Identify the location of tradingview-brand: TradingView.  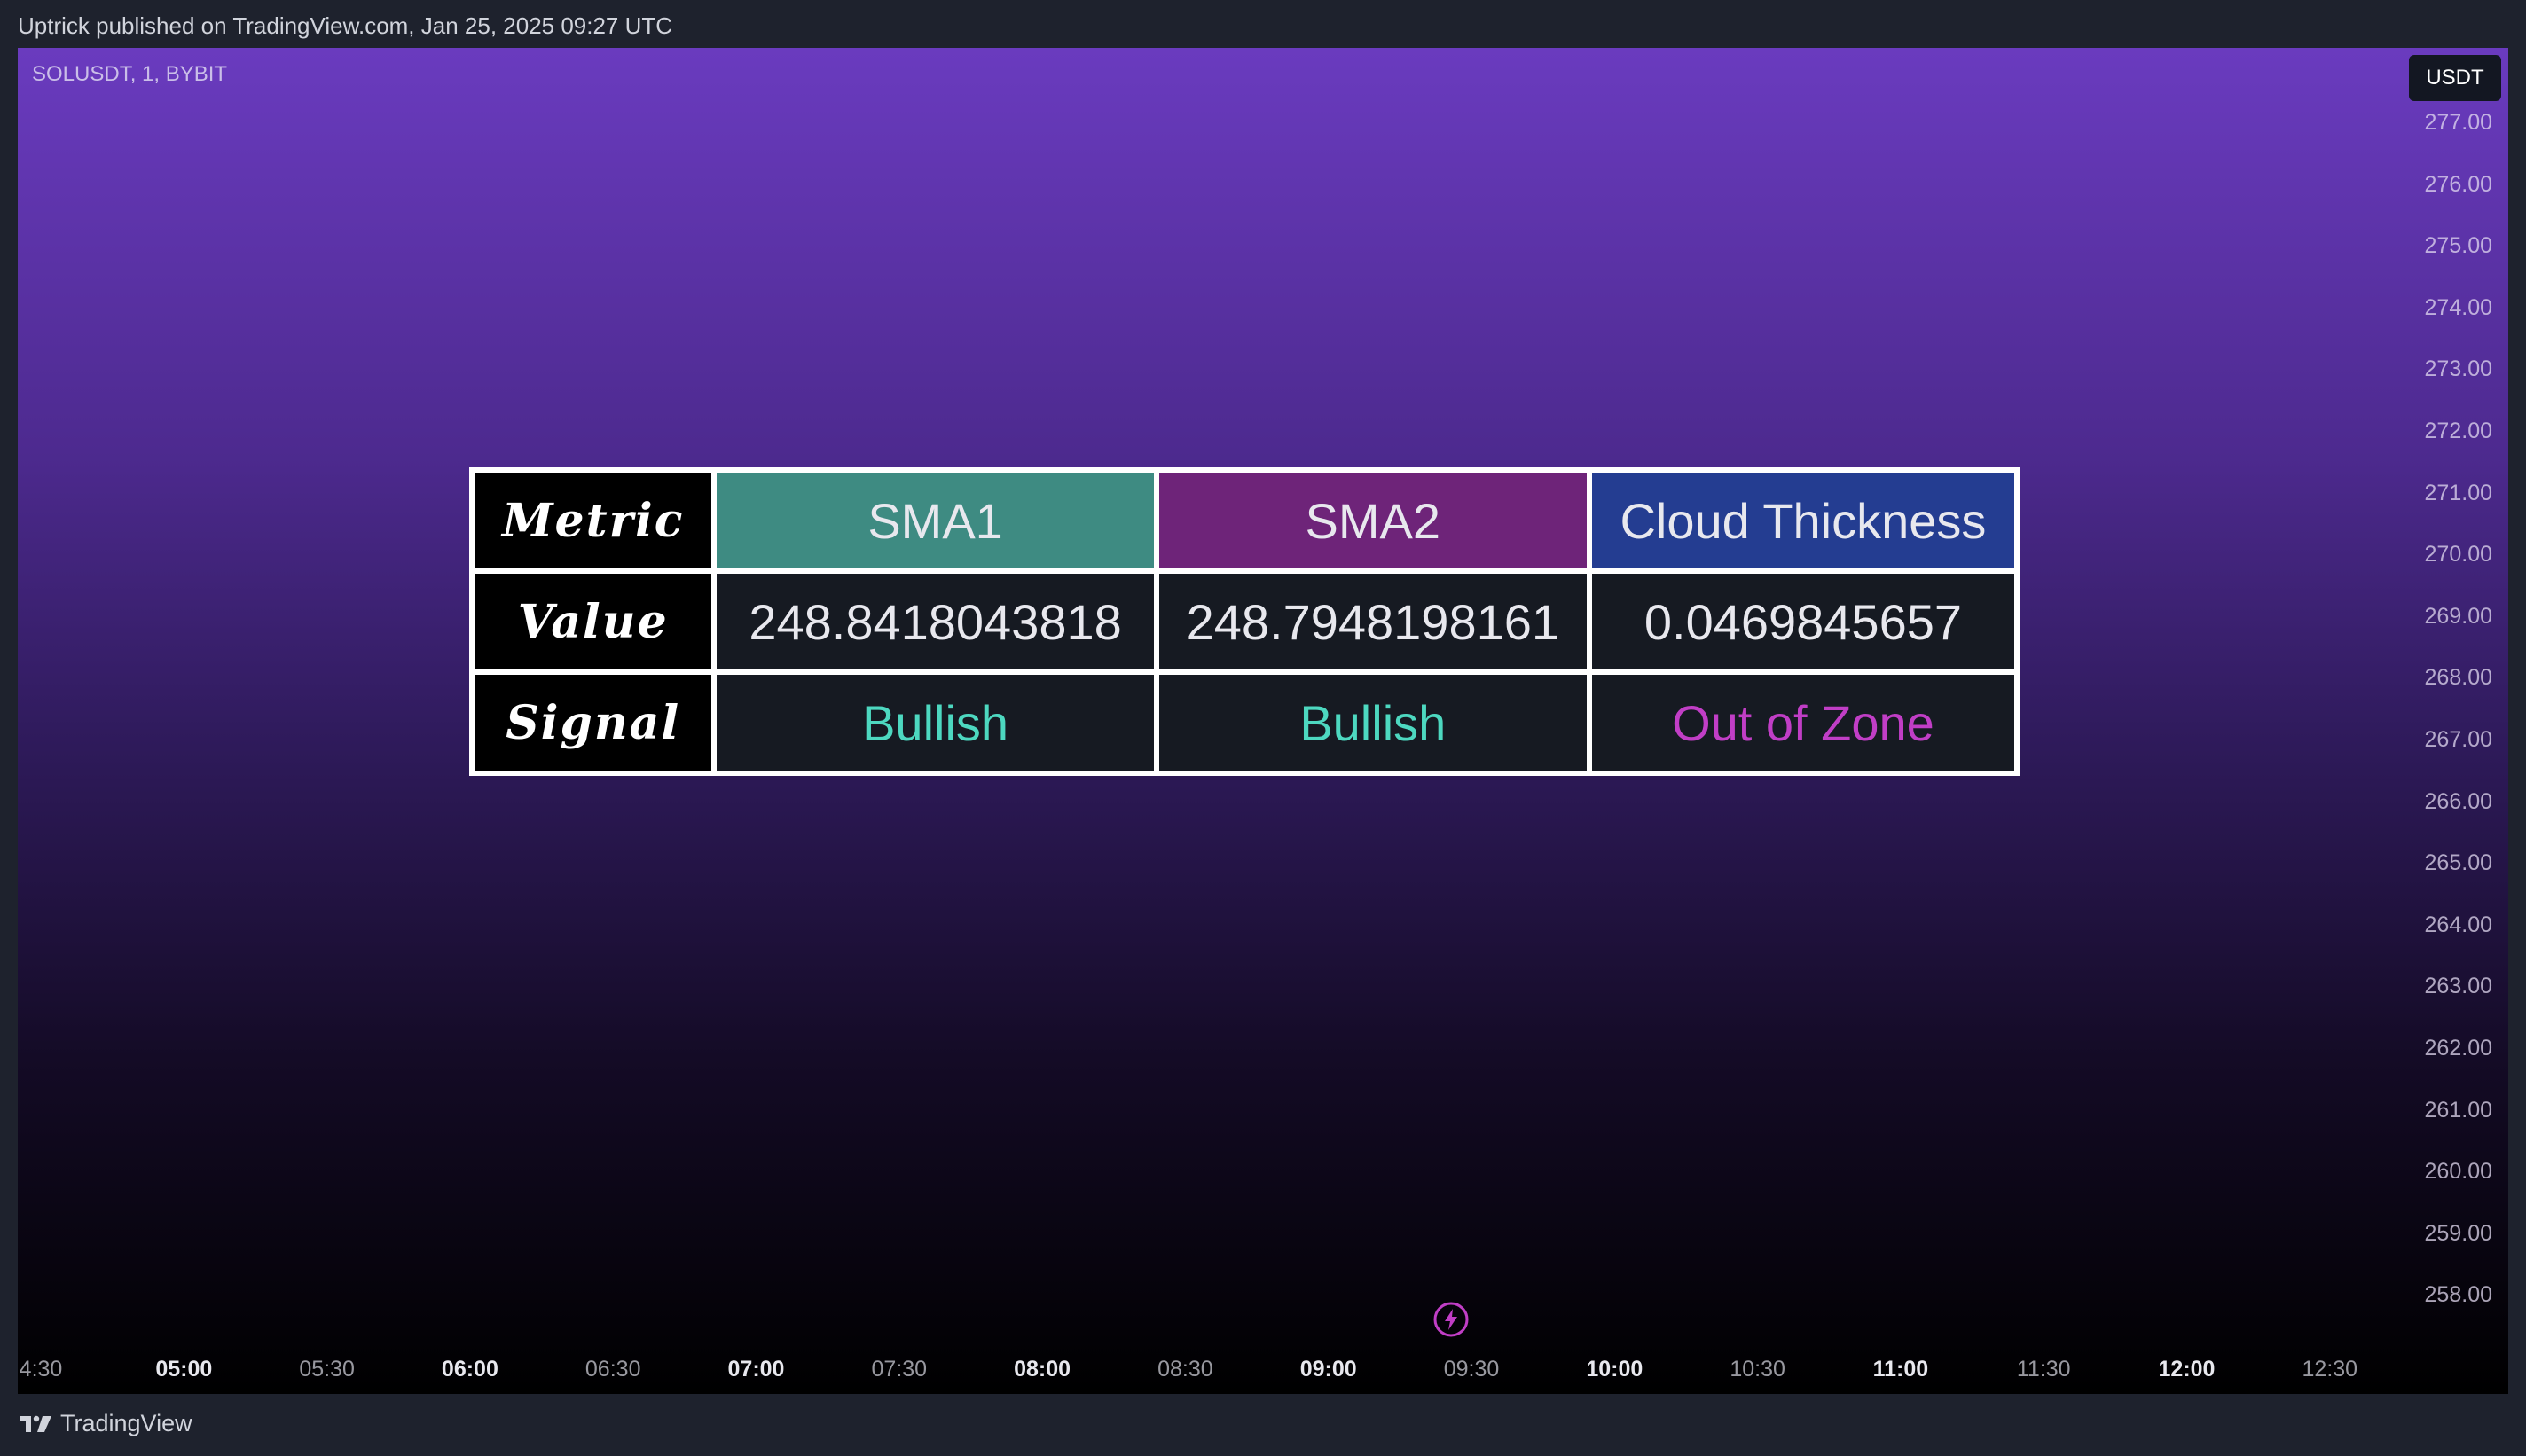
(105, 1423).